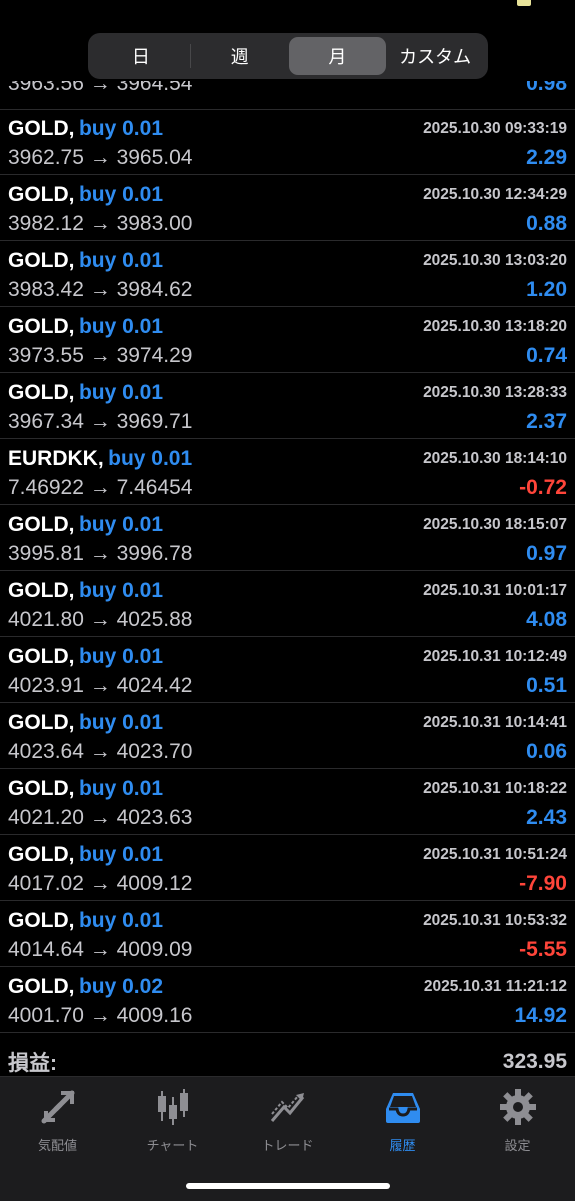 The image size is (575, 1201). Describe the element at coordinates (56, 458) in the screenshot. I see `deal-symbol: EURDKK,` at that location.